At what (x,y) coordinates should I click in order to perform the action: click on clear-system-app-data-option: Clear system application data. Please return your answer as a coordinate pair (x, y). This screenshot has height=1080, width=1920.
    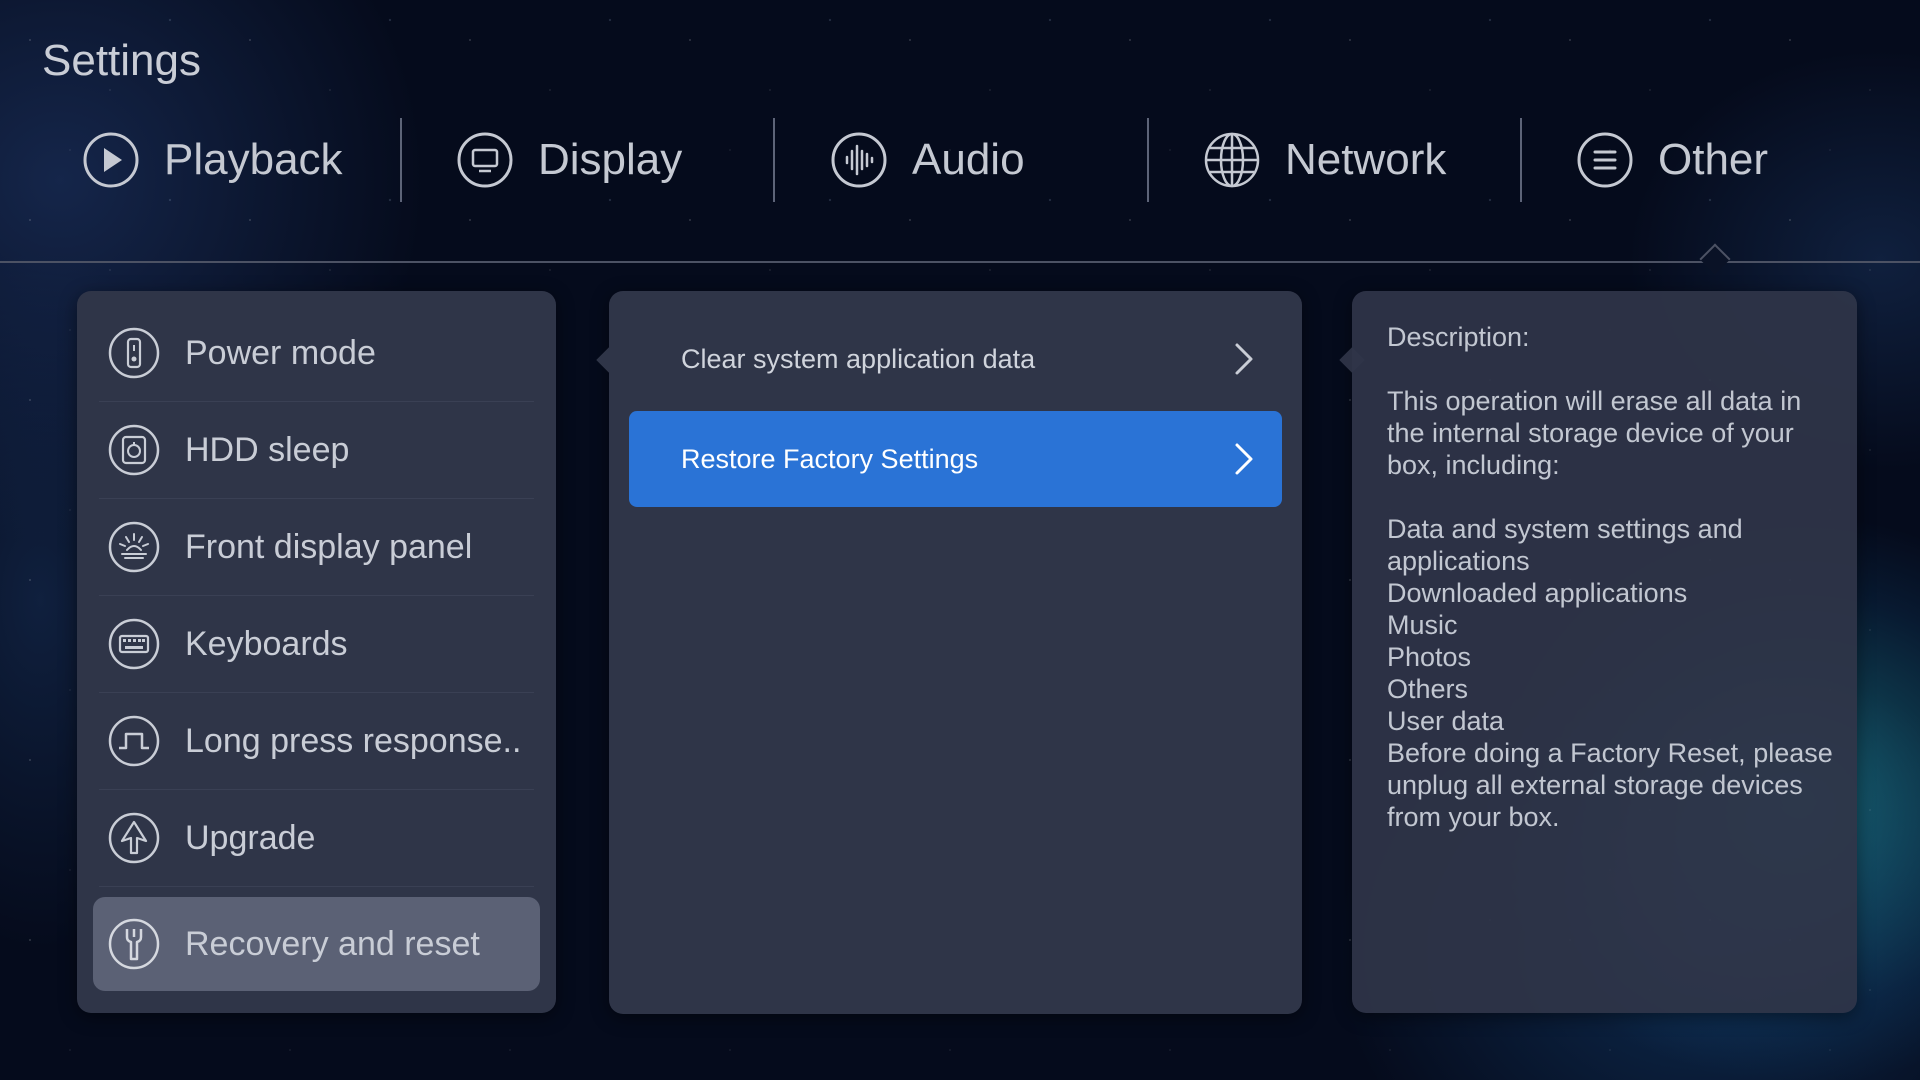
    Looking at the image, I should click on (955, 359).